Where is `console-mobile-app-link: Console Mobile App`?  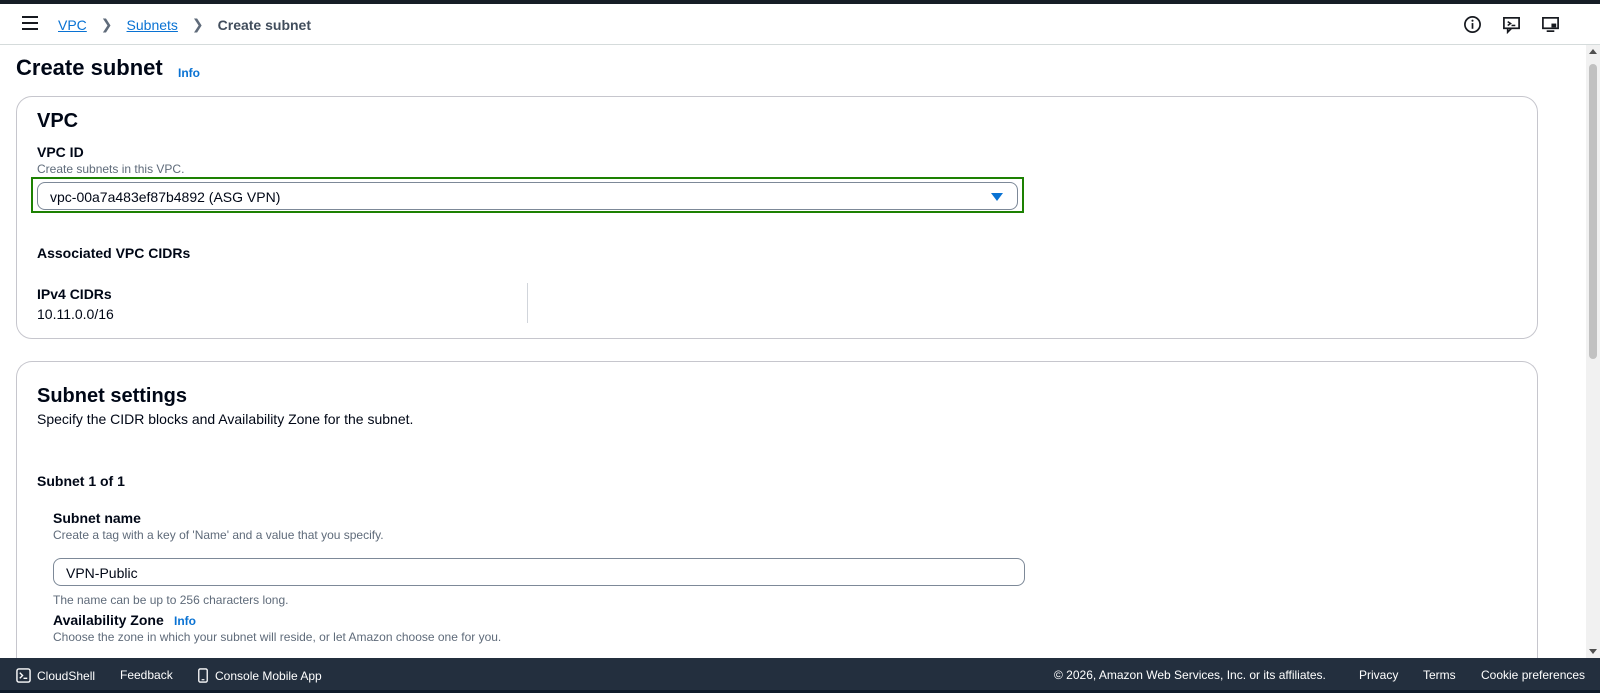 console-mobile-app-link: Console Mobile App is located at coordinates (259, 675).